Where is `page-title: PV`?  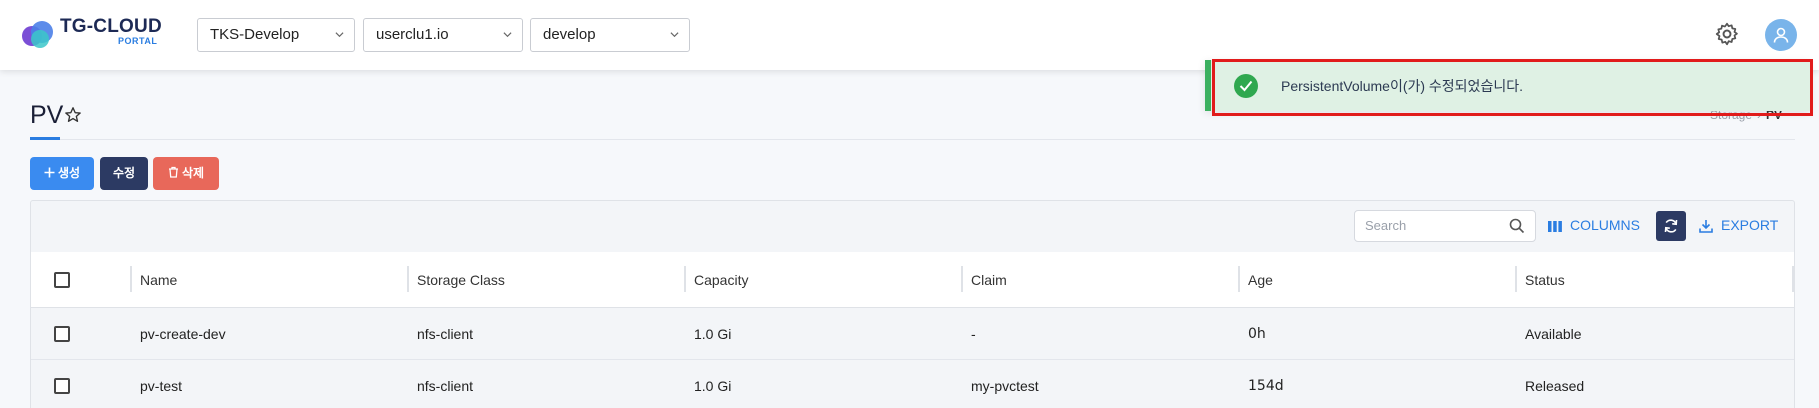 page-title: PV is located at coordinates (47, 115).